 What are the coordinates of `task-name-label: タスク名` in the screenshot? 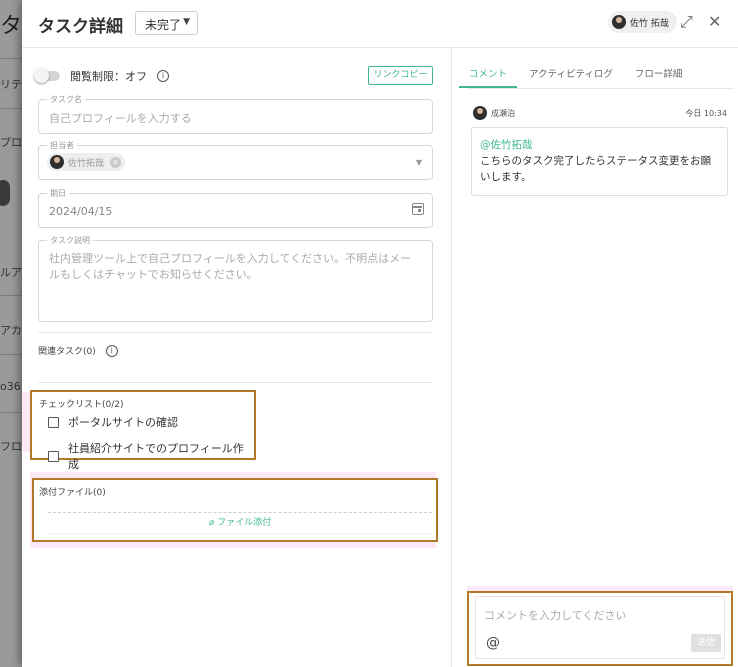 It's located at (66, 99).